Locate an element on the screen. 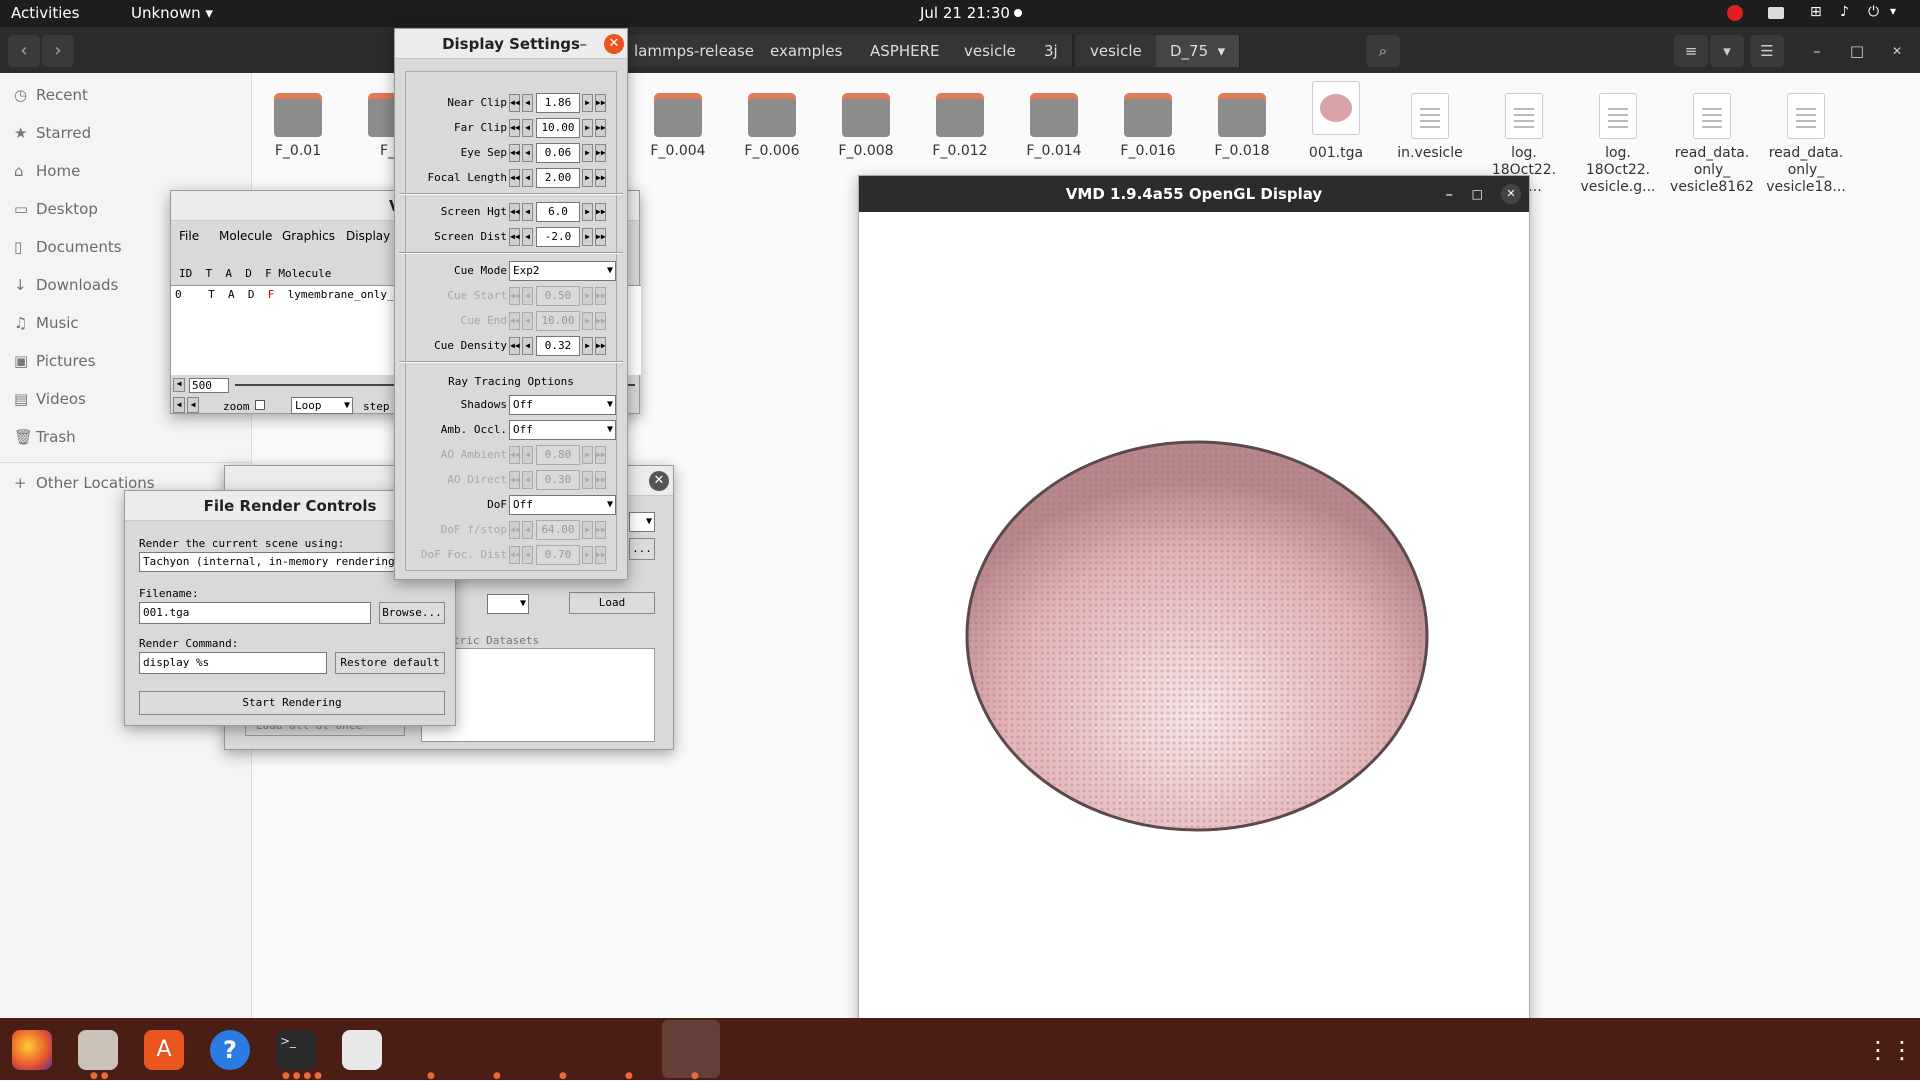 The image size is (1920, 1081). sidebar-item-starred: ★ Starred is located at coordinates (52, 133).